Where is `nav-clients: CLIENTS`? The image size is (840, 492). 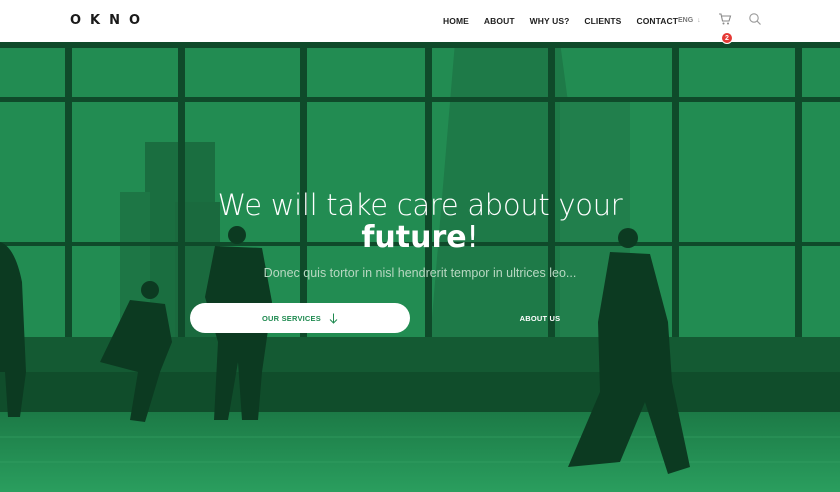 nav-clients: CLIENTS is located at coordinates (602, 21).